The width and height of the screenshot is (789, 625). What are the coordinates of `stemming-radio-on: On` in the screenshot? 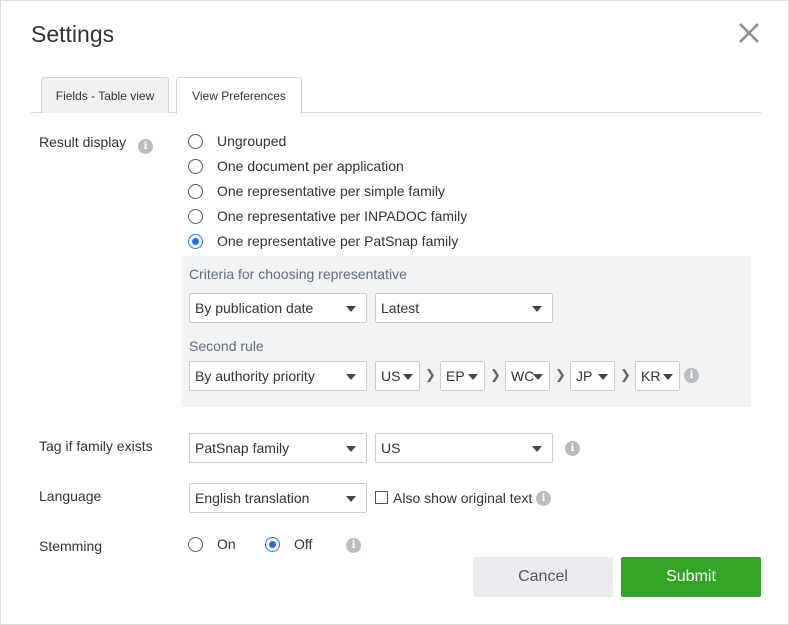 It's located at (212, 544).